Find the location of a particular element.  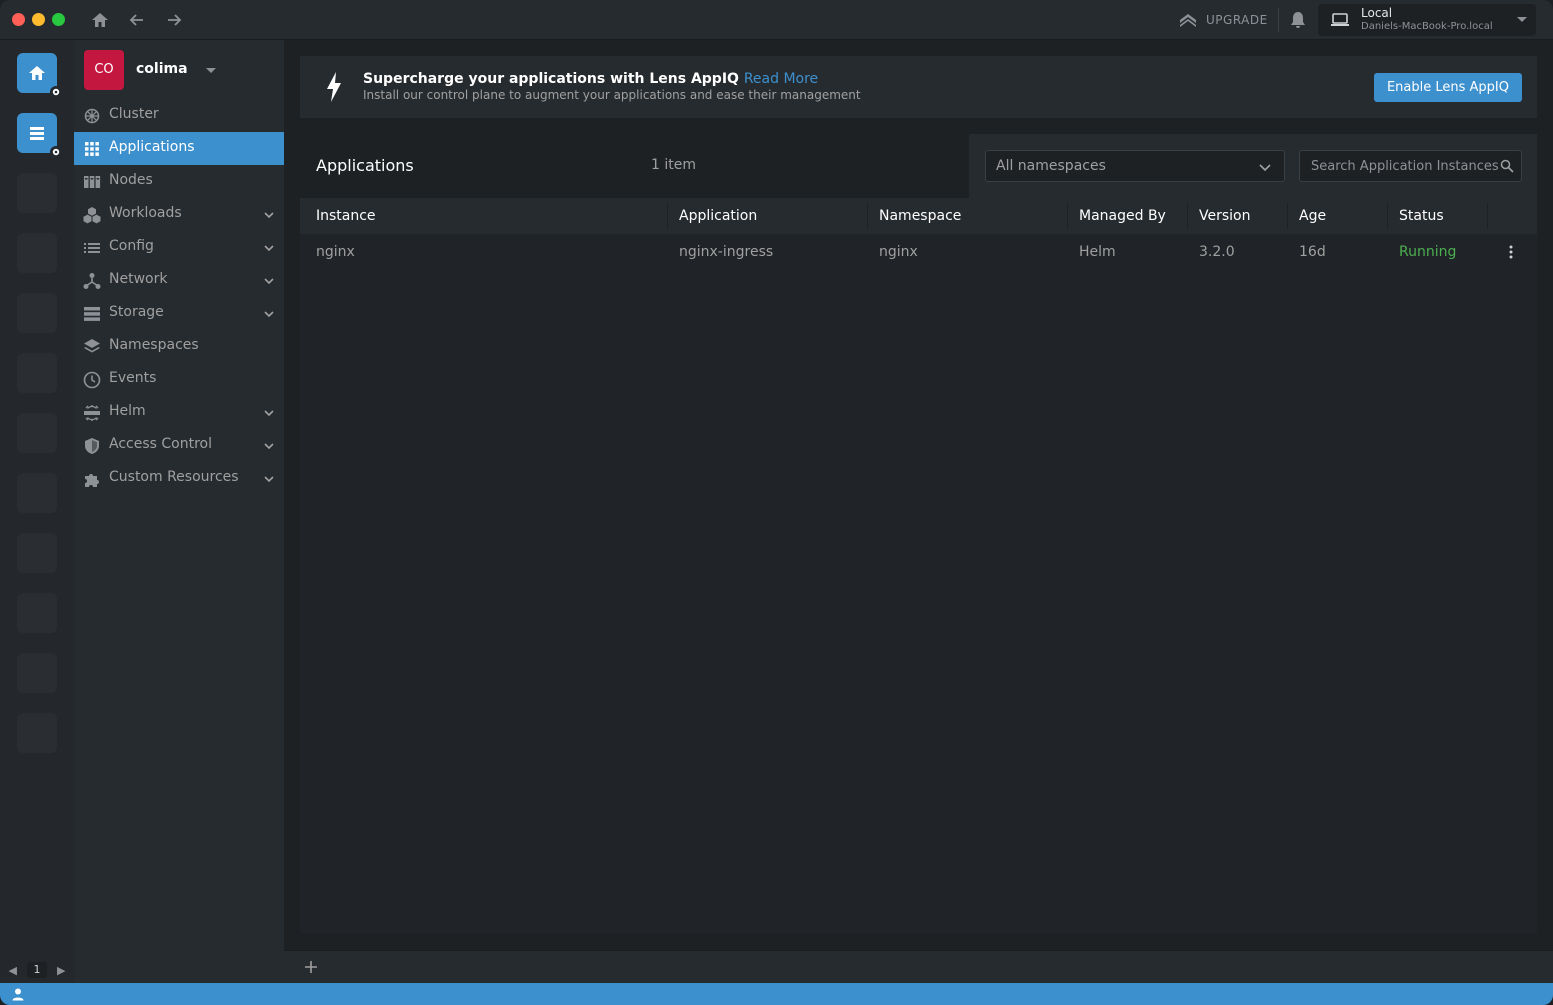

sidebar-item-label: Storage is located at coordinates (136, 312).